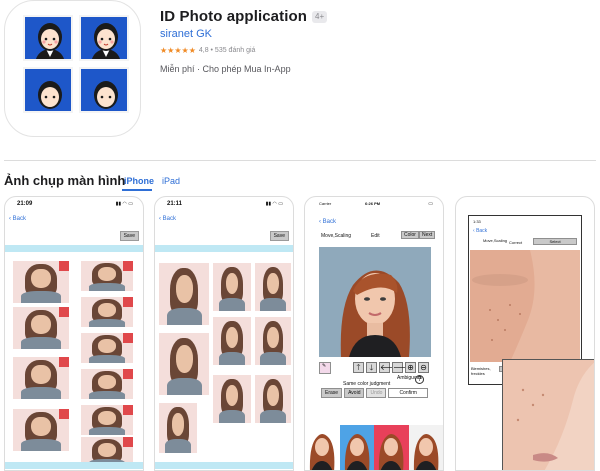 The width and height of the screenshot is (600, 471). Describe the element at coordinates (320, 16) in the screenshot. I see `age-rating-badge: 4+` at that location.